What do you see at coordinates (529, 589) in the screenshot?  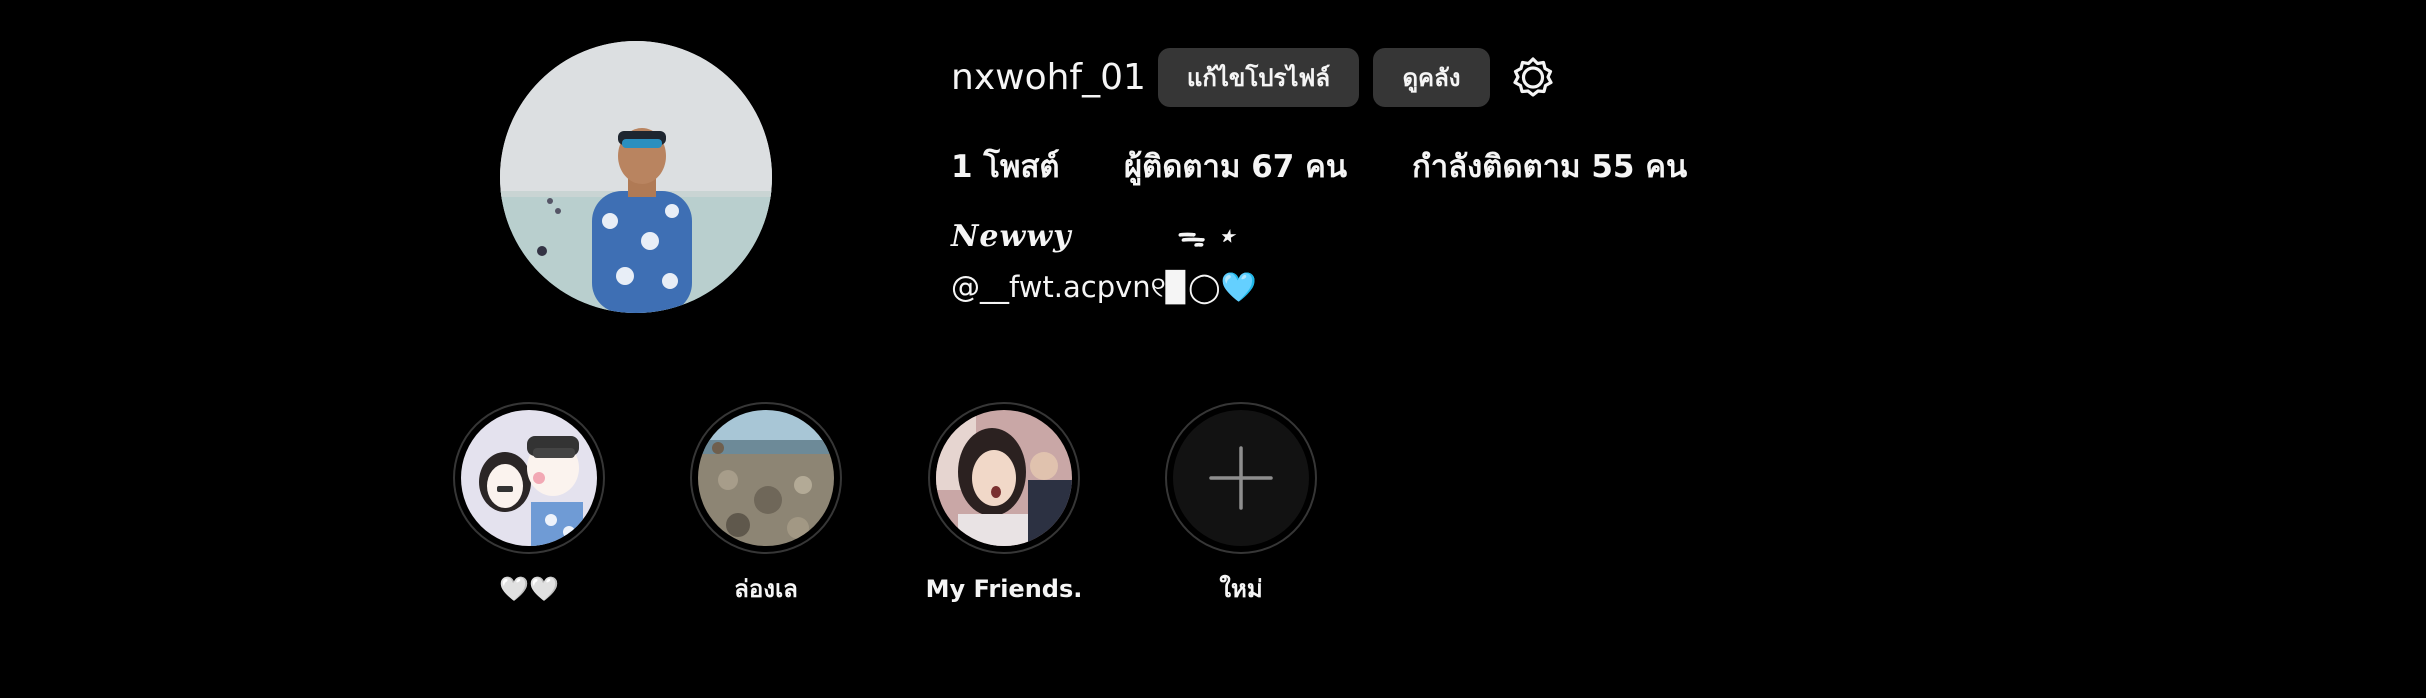 I see `highlight-label: 🤍🤍` at bounding box center [529, 589].